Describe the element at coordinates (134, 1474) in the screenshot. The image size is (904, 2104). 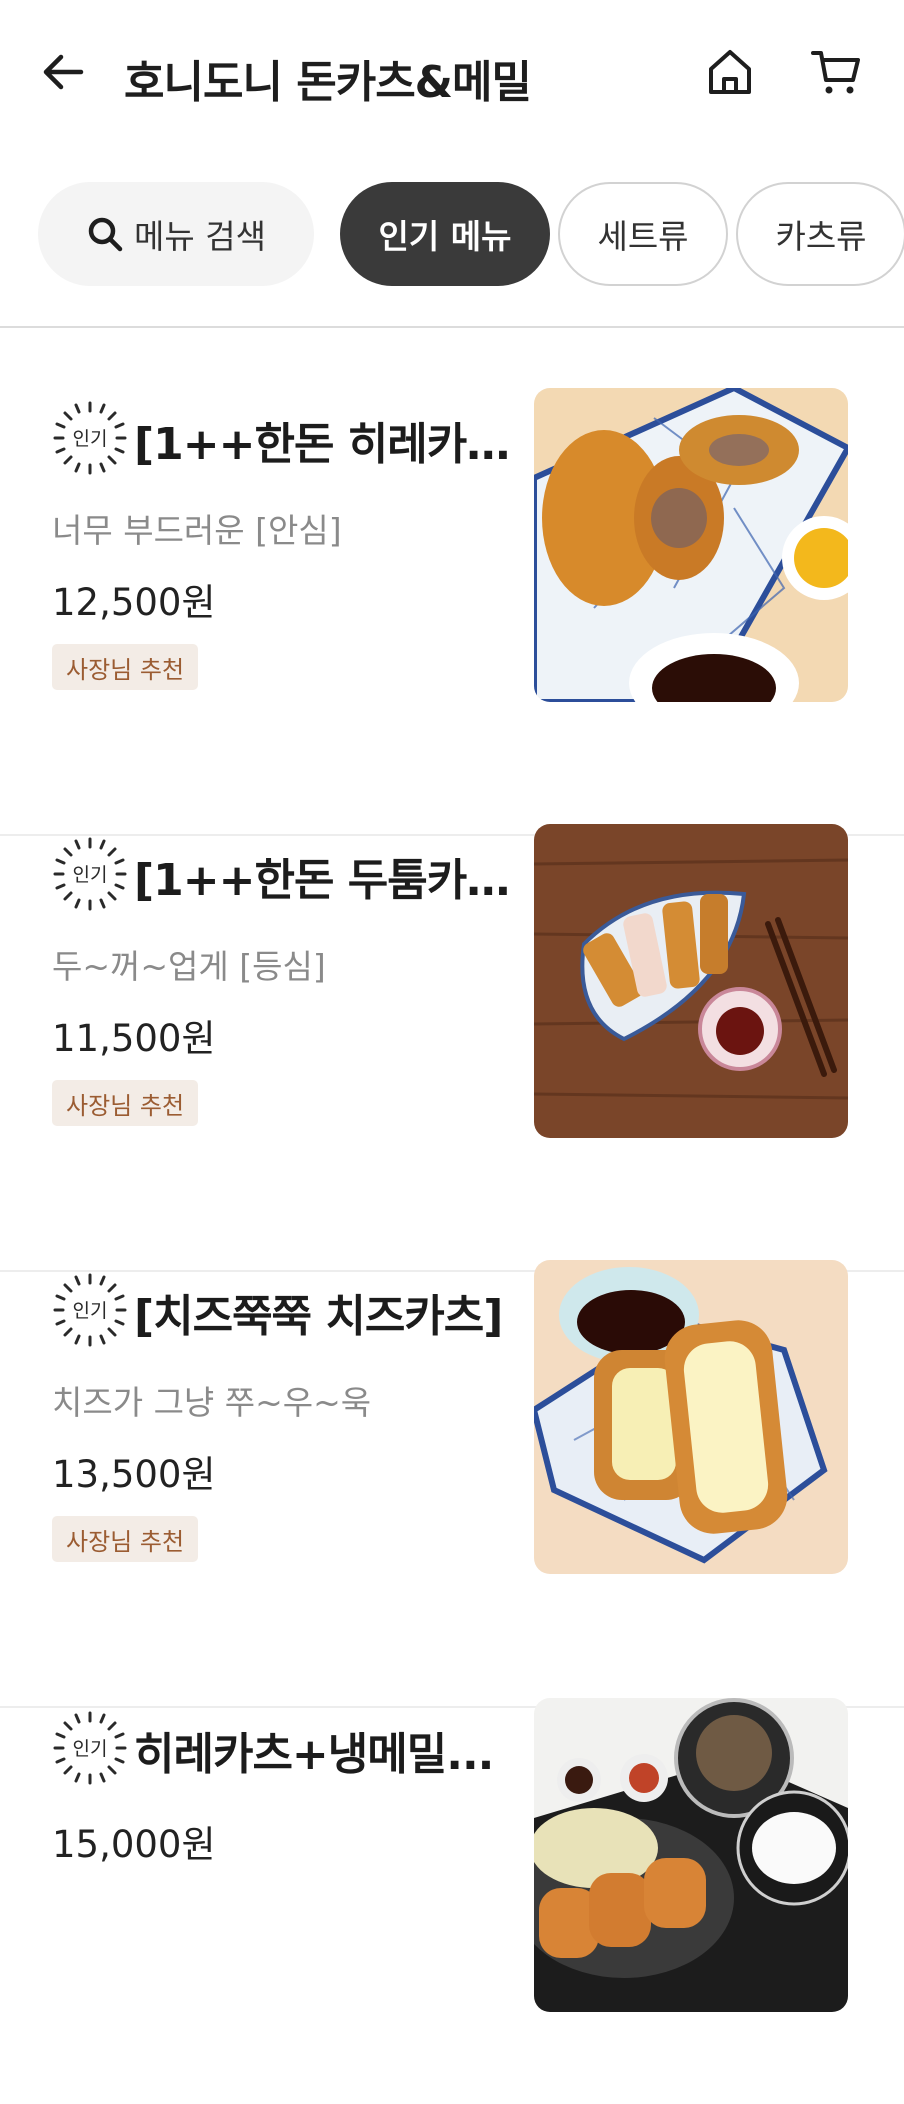
I see `menu-item-price: 13,500원` at that location.